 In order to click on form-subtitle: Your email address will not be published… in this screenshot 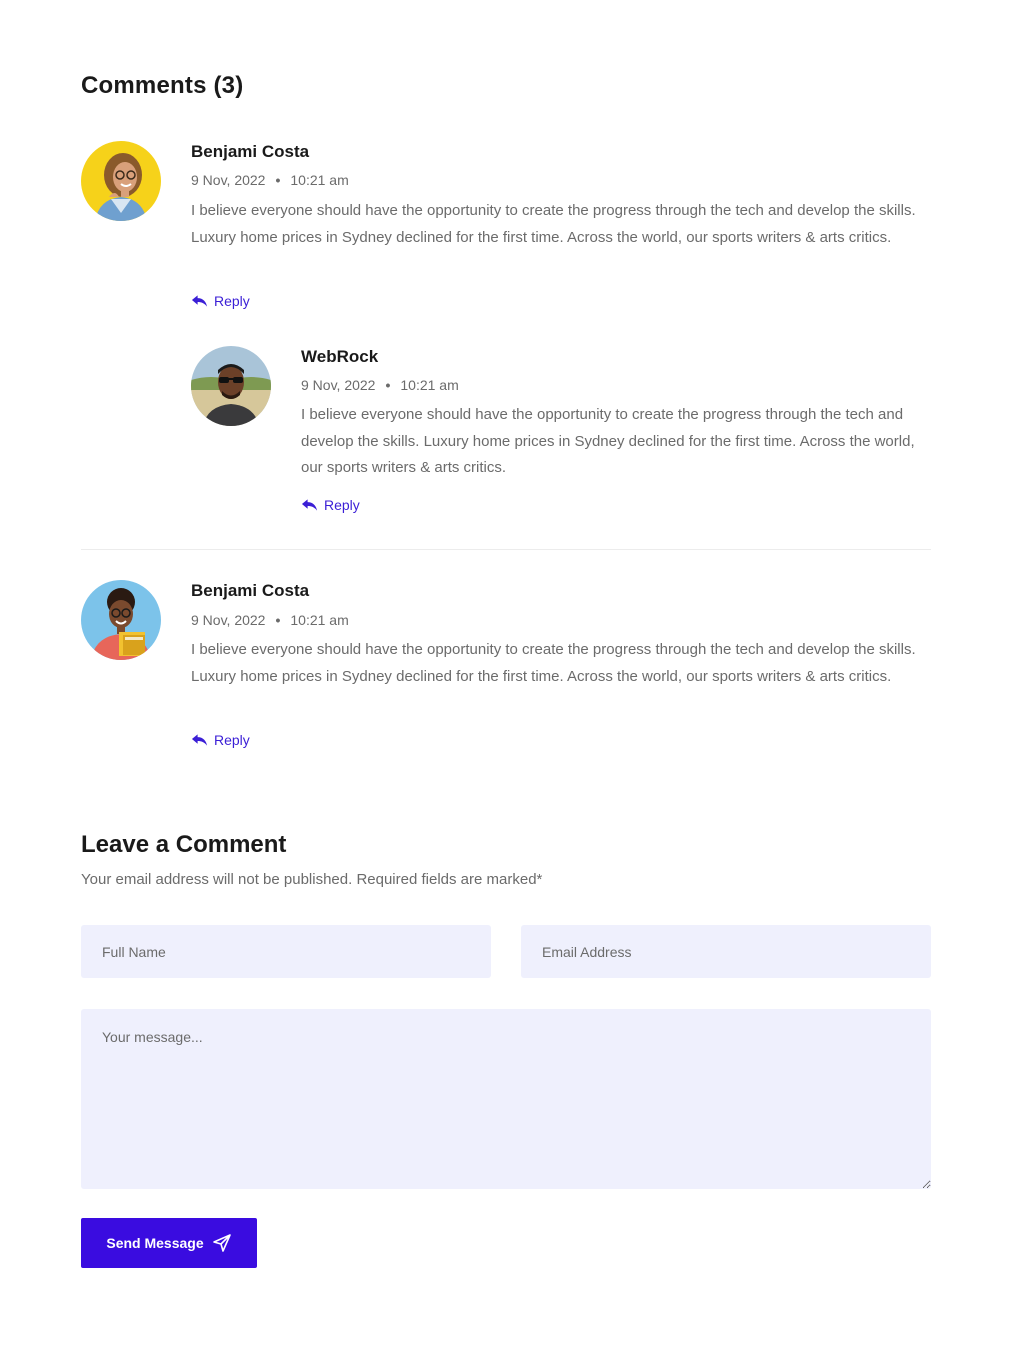, I will do `click(312, 879)`.